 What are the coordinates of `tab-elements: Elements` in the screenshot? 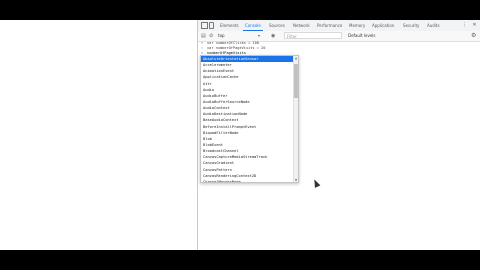 It's located at (229, 25).